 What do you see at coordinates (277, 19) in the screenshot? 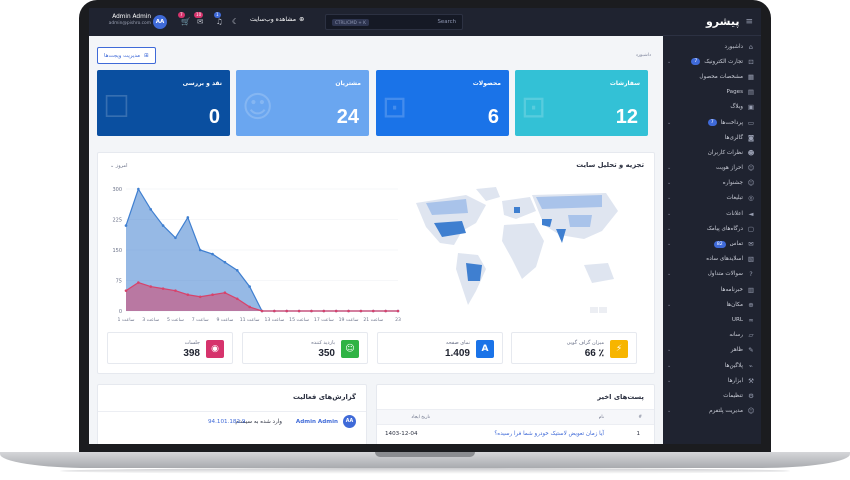
I see `visit-site-link: مشاهده وب‌سایت ⊕` at bounding box center [277, 19].